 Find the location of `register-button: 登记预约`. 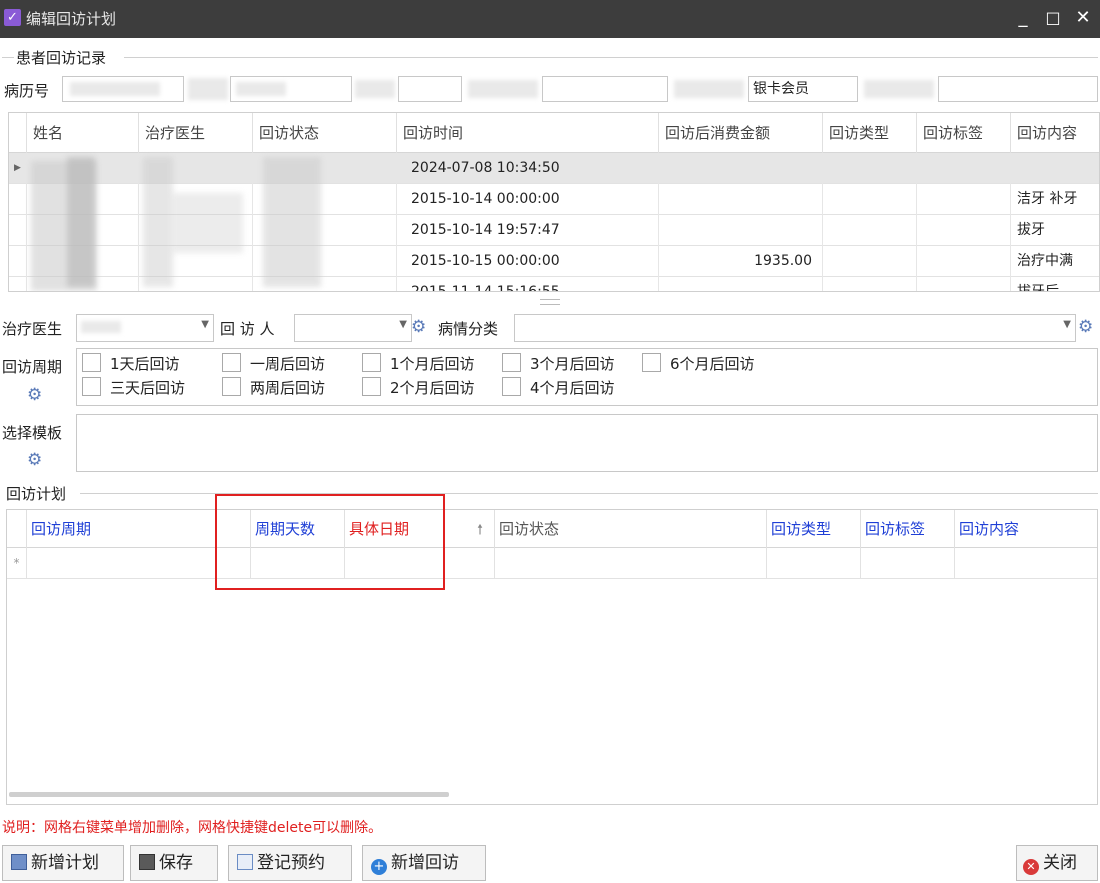

register-button: 登记预约 is located at coordinates (290, 863).